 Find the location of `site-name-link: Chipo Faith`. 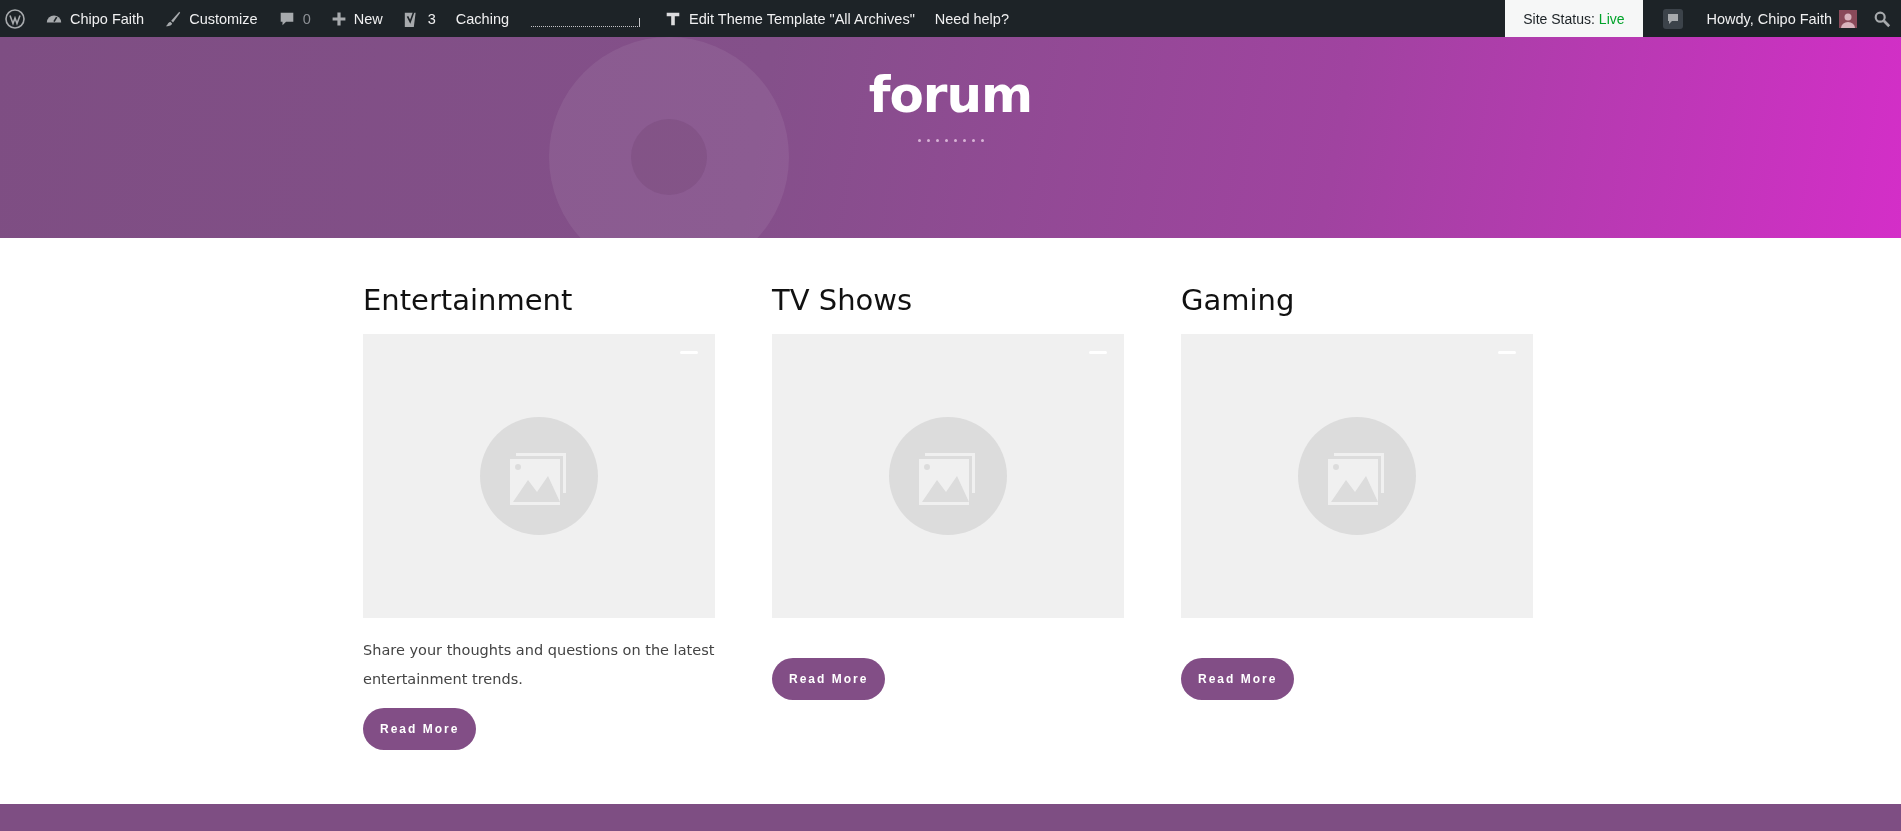

site-name-link: Chipo Faith is located at coordinates (107, 18).